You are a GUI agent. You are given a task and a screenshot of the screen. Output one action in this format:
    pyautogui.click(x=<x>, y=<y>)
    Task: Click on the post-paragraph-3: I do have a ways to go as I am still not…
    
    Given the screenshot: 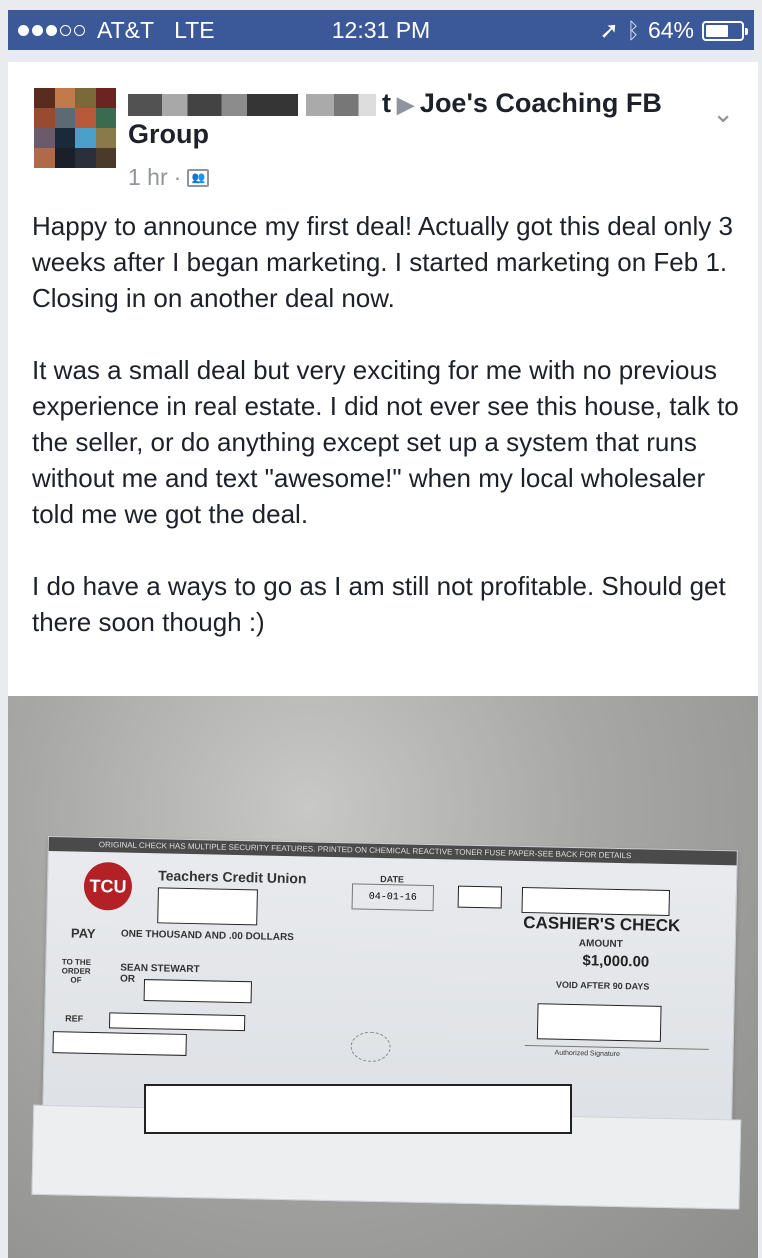 What is the action you would take?
    pyautogui.click(x=379, y=604)
    